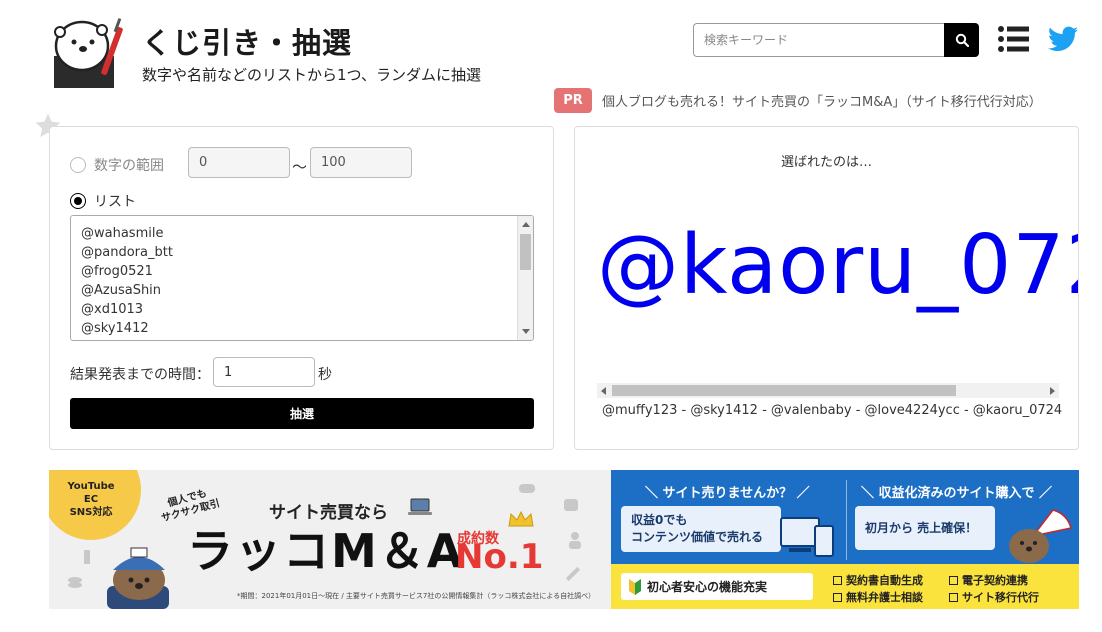 The image size is (1102, 632). What do you see at coordinates (75, 582) in the screenshot?
I see `coins-icon` at bounding box center [75, 582].